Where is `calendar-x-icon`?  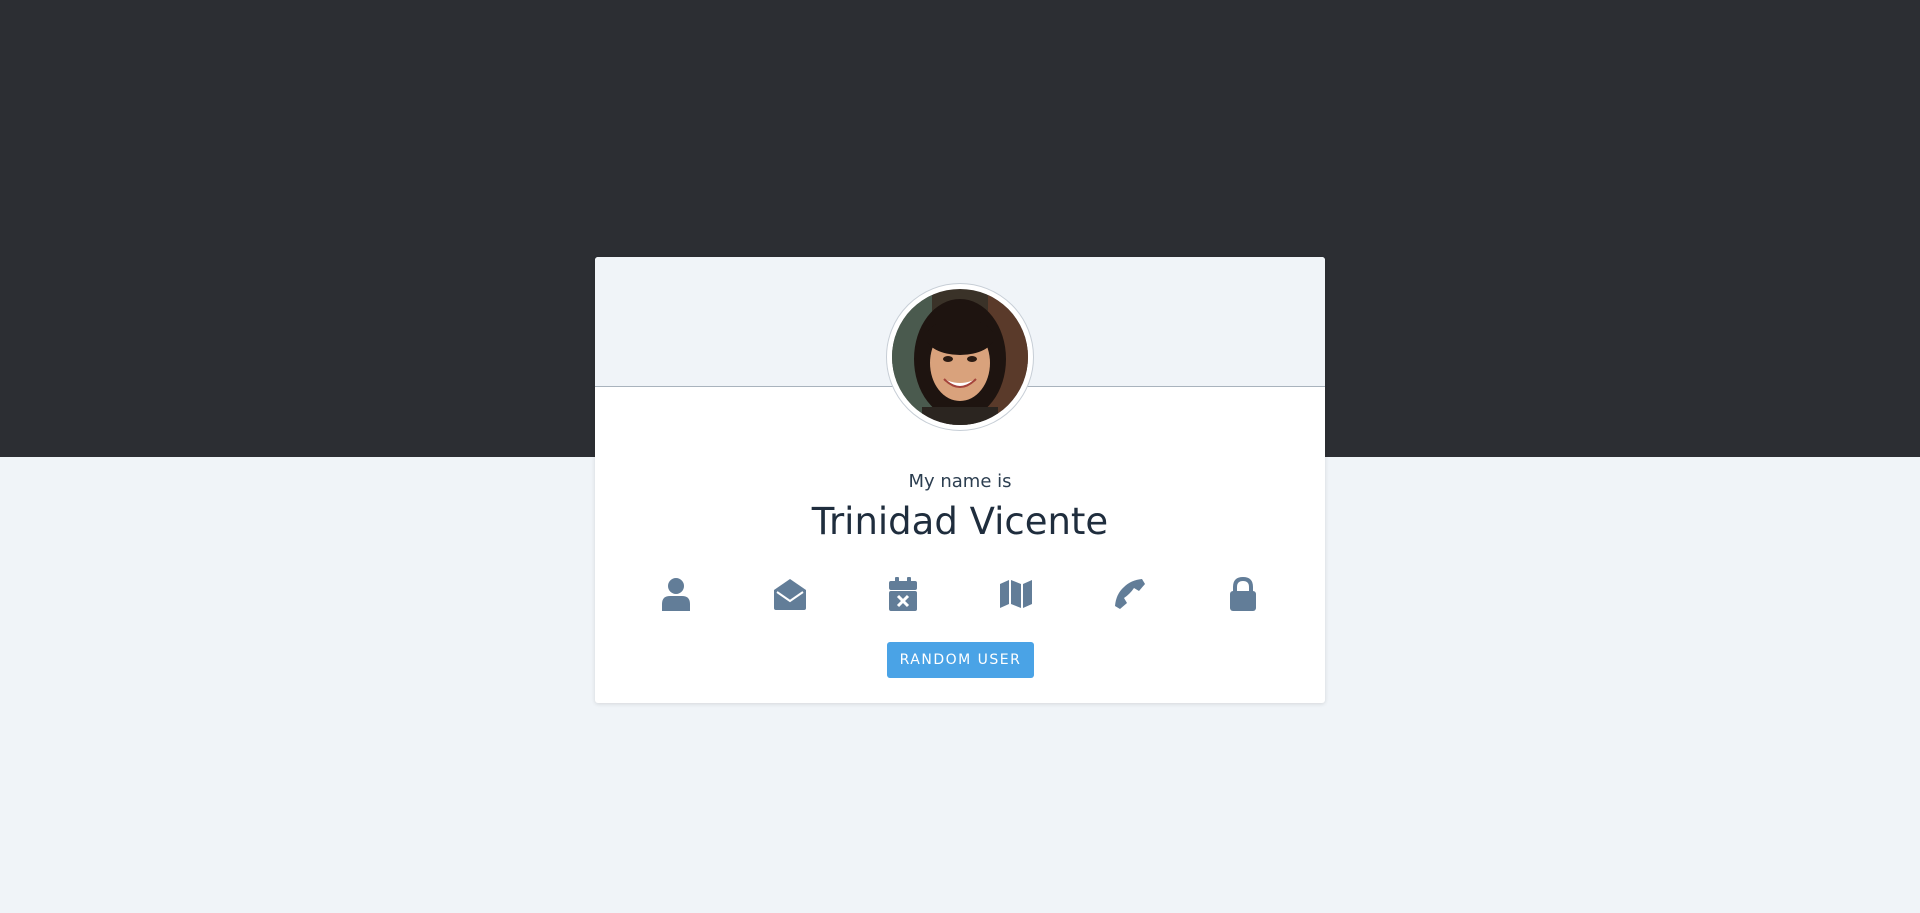 calendar-x-icon is located at coordinates (903, 594).